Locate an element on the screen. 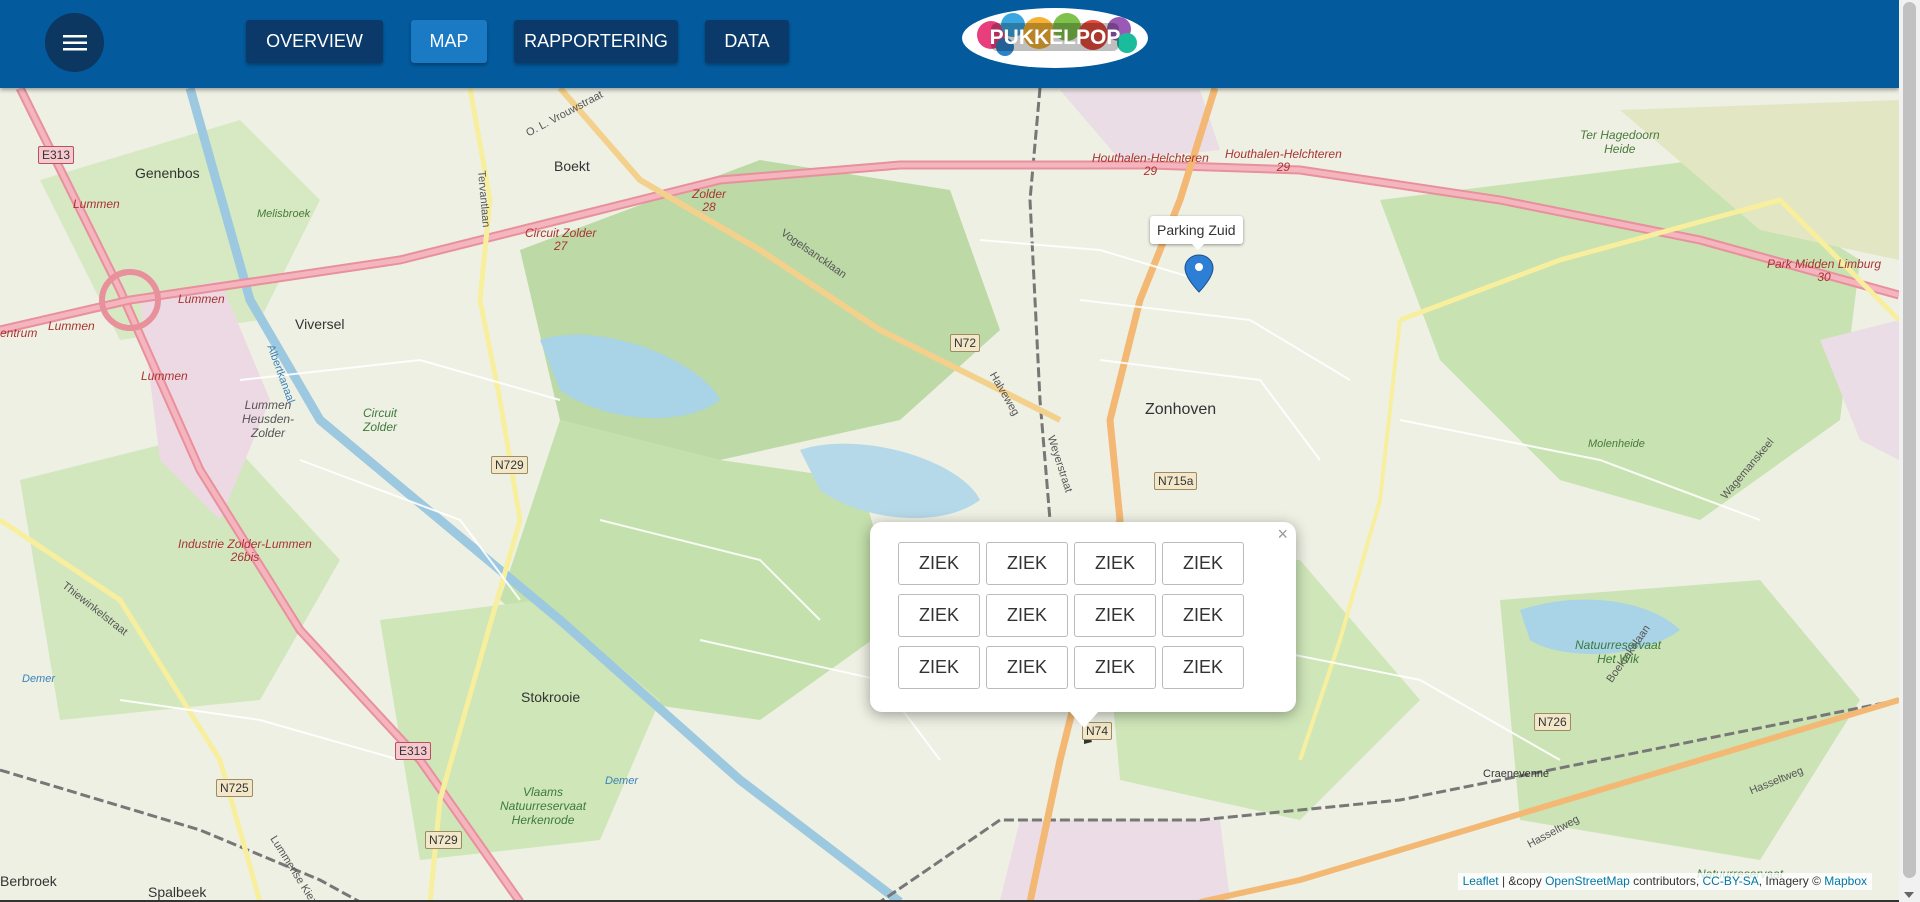  place-berbroek: Berbroek is located at coordinates (28, 881).